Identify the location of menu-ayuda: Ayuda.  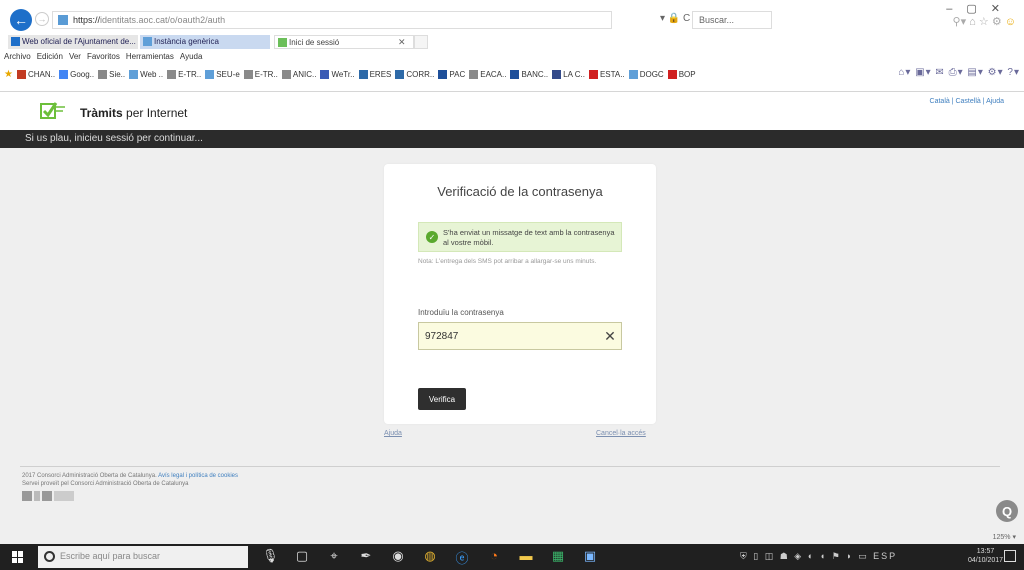
(191, 56).